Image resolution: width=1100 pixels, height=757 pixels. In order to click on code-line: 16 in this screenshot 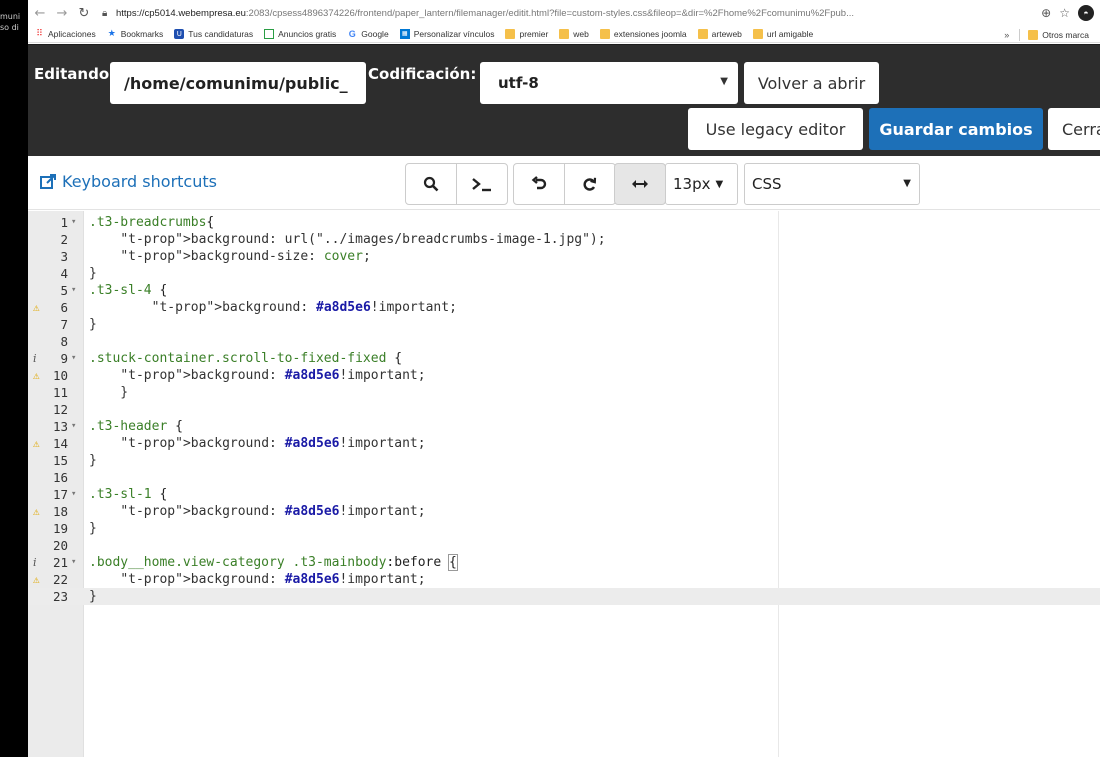, I will do `click(564, 477)`.